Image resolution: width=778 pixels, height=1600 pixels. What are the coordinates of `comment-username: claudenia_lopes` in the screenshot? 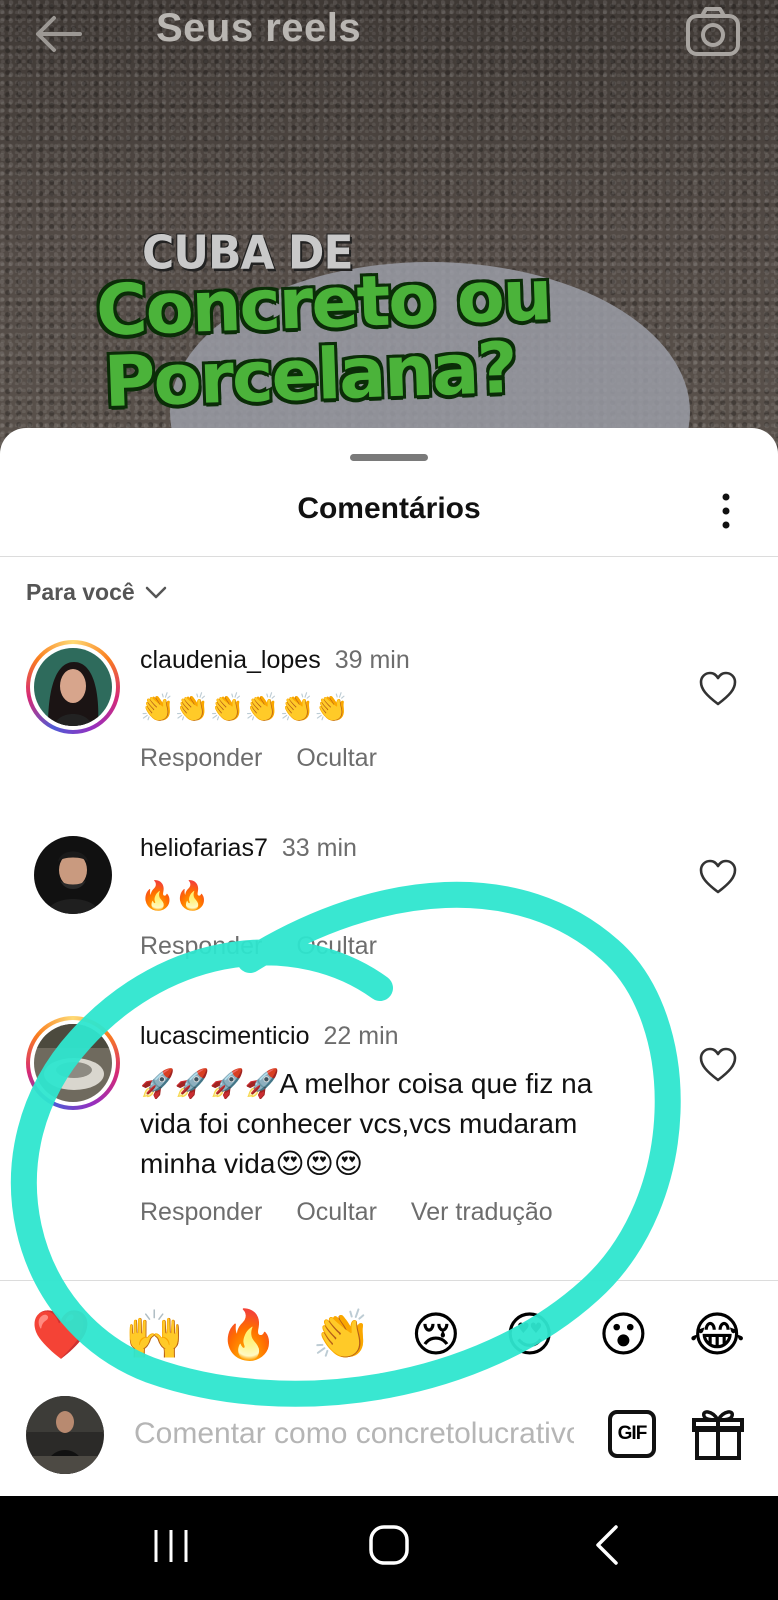 It's located at (230, 660).